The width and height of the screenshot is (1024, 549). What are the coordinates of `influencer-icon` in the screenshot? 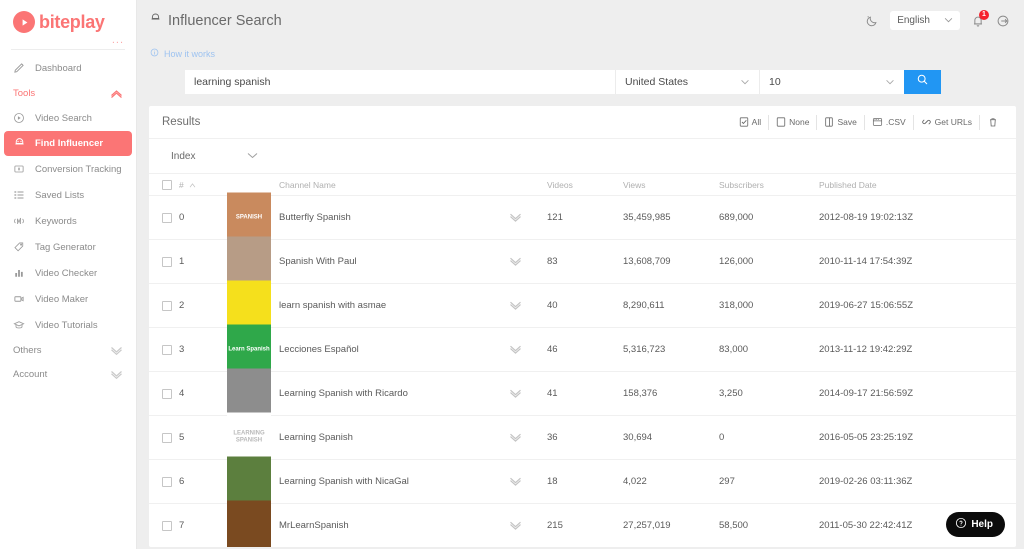 It's located at (155, 20).